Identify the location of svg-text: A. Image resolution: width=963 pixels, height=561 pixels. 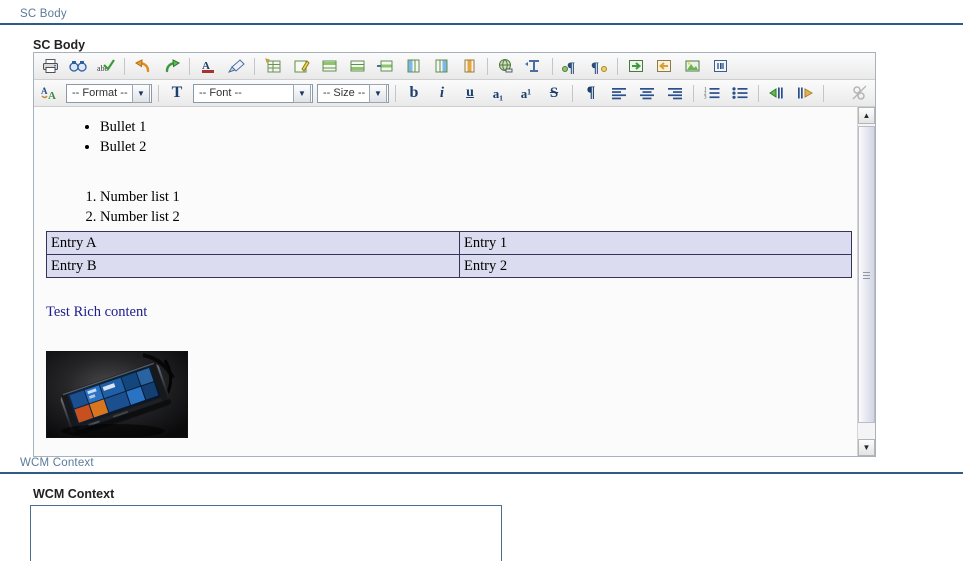
(52, 95).